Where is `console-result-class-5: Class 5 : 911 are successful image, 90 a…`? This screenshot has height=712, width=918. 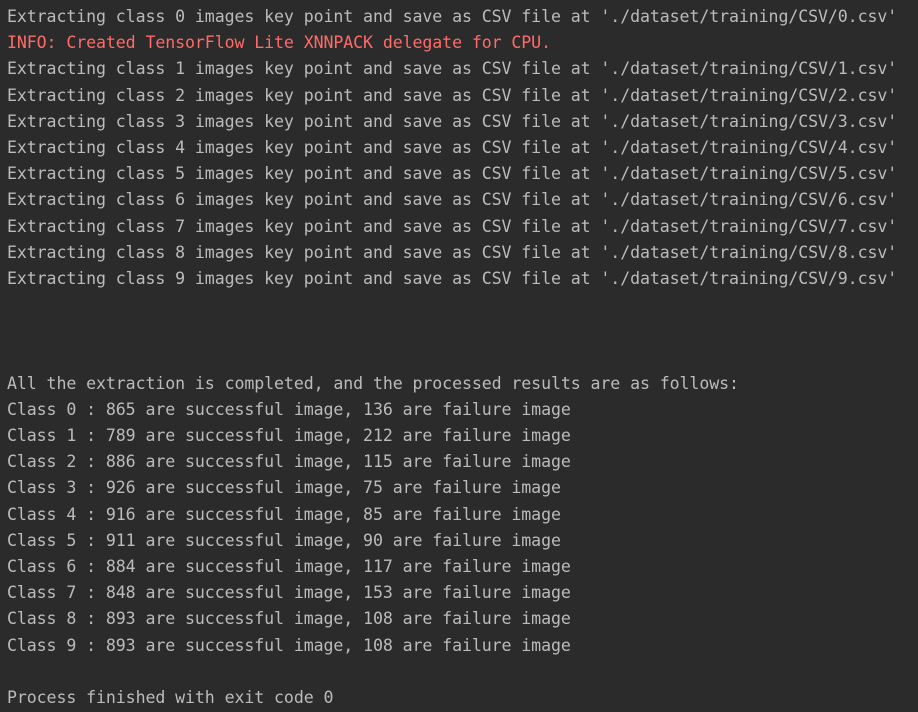 console-result-class-5: Class 5 : 911 are successful image, 90 a… is located at coordinates (284, 540).